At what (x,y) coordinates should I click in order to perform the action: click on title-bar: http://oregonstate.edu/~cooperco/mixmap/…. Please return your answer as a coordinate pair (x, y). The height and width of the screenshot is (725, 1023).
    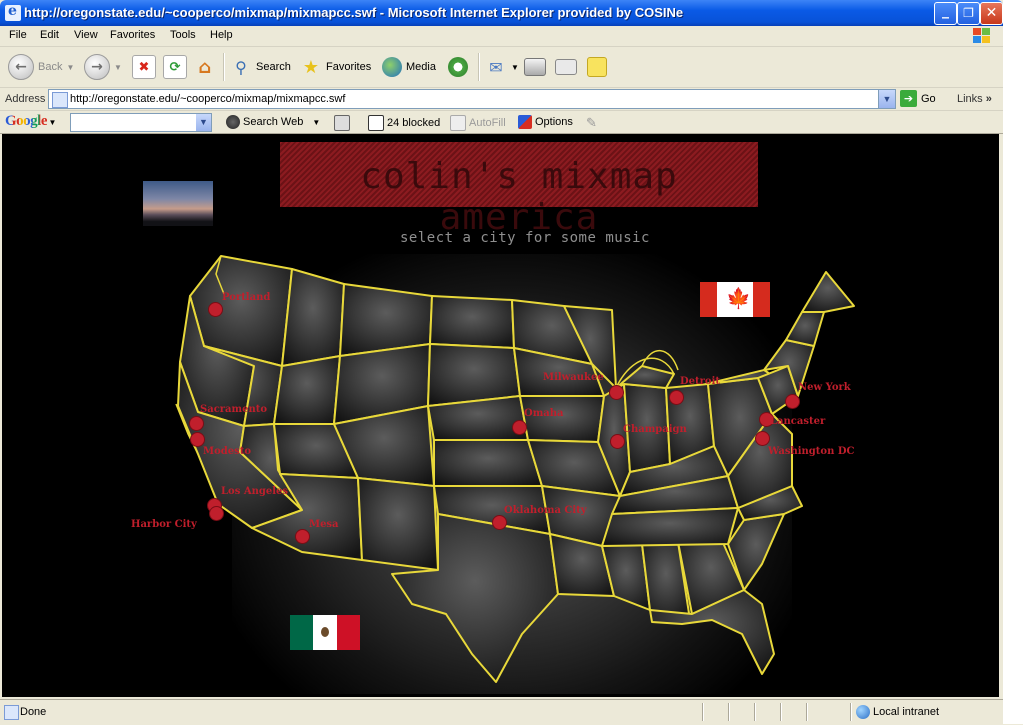
    Looking at the image, I should click on (501, 13).